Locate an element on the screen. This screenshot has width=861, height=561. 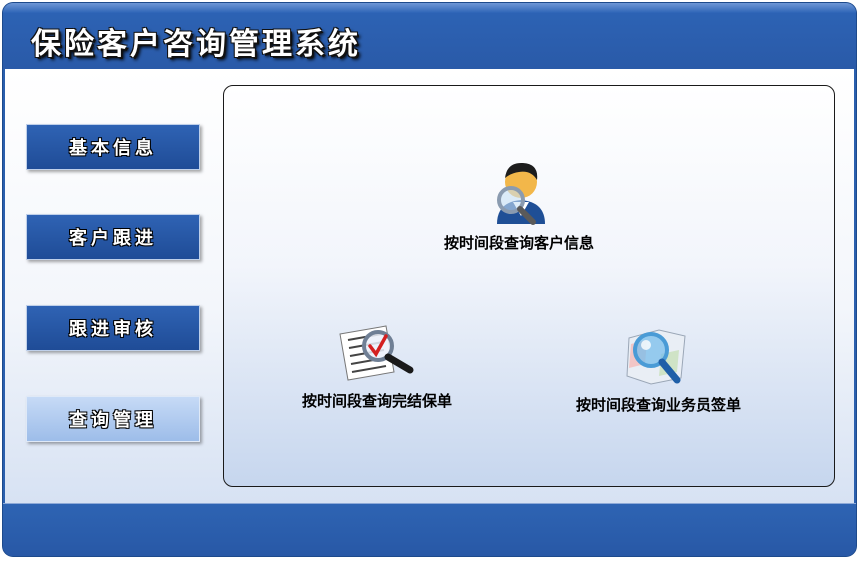
nav-button-query-management: 查询管理 is located at coordinates (113, 419).